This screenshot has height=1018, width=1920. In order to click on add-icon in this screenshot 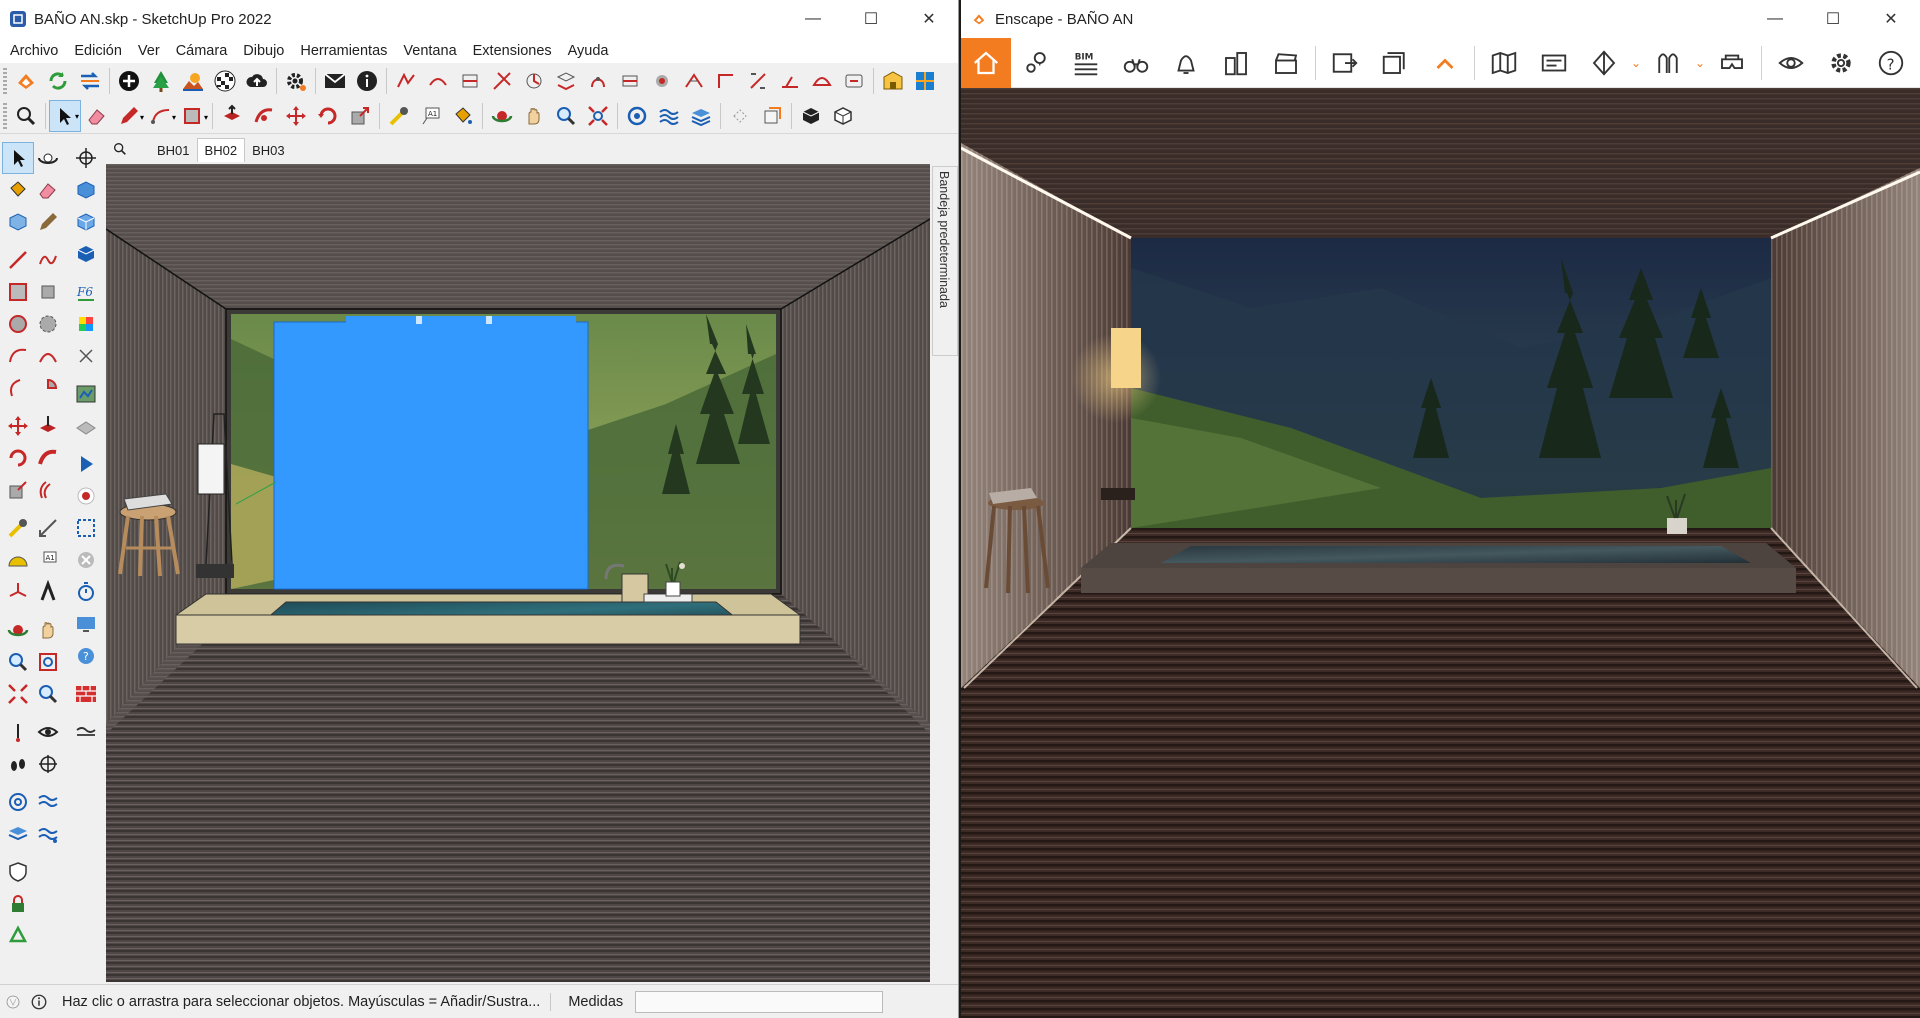, I will do `click(129, 81)`.